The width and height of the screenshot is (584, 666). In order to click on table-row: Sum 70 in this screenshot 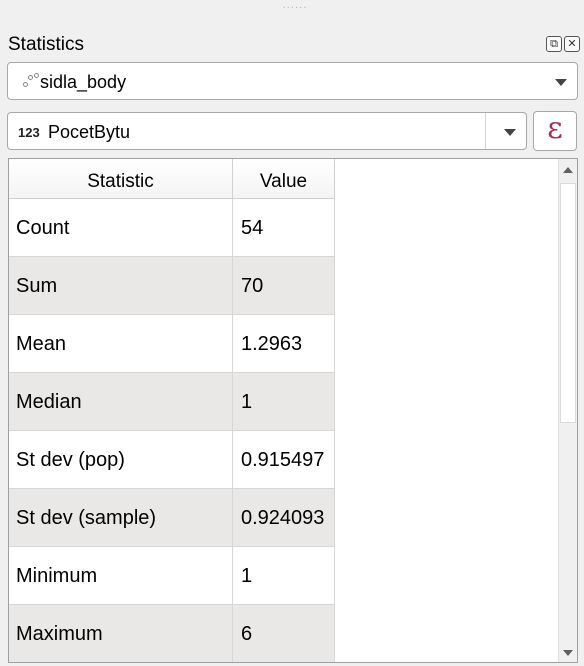, I will do `click(172, 286)`.